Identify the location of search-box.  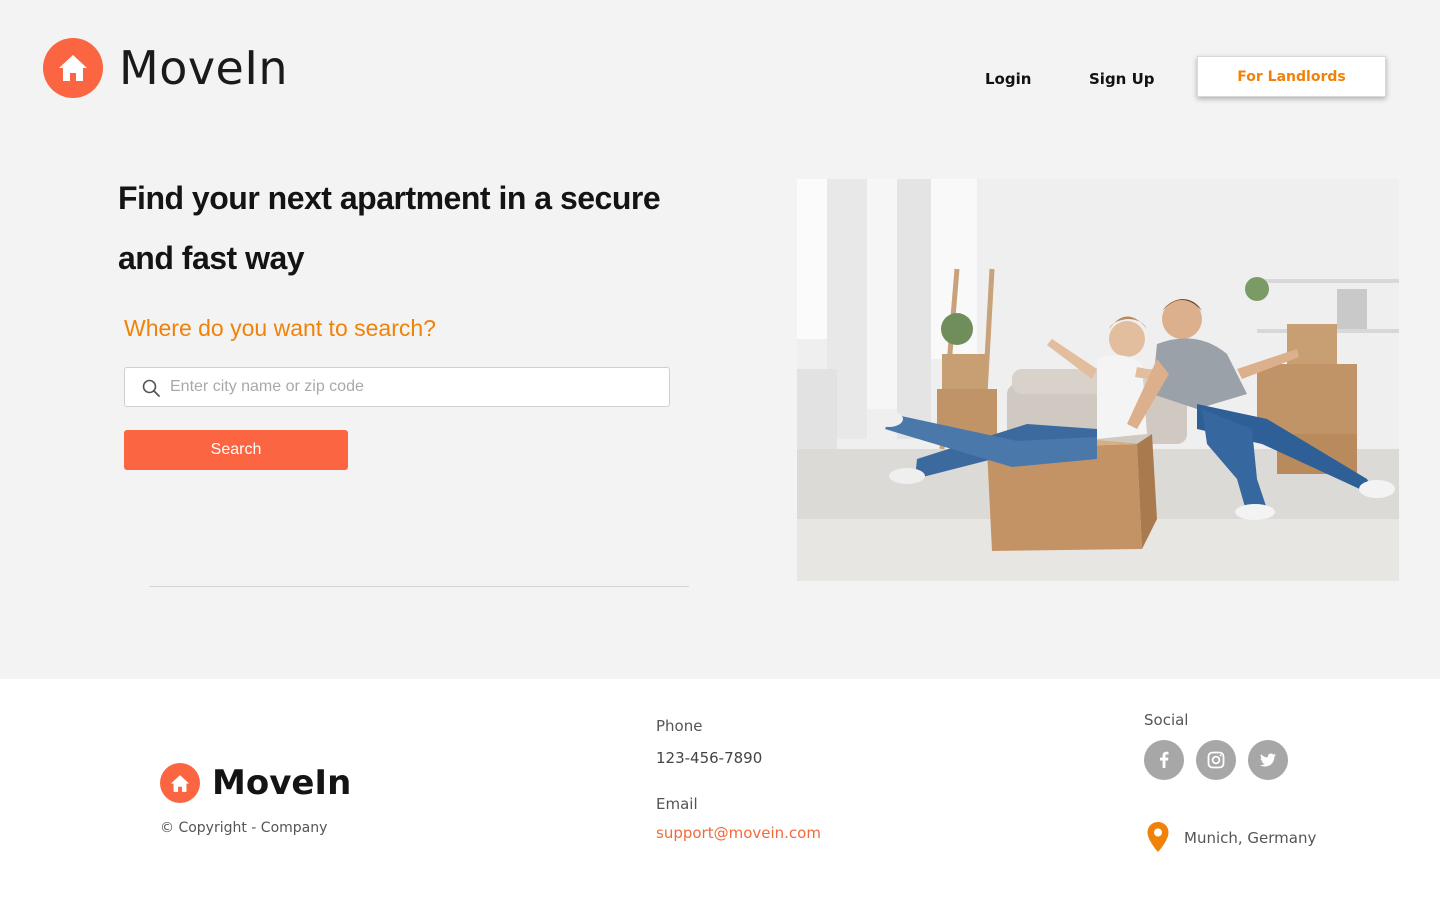
(397, 387).